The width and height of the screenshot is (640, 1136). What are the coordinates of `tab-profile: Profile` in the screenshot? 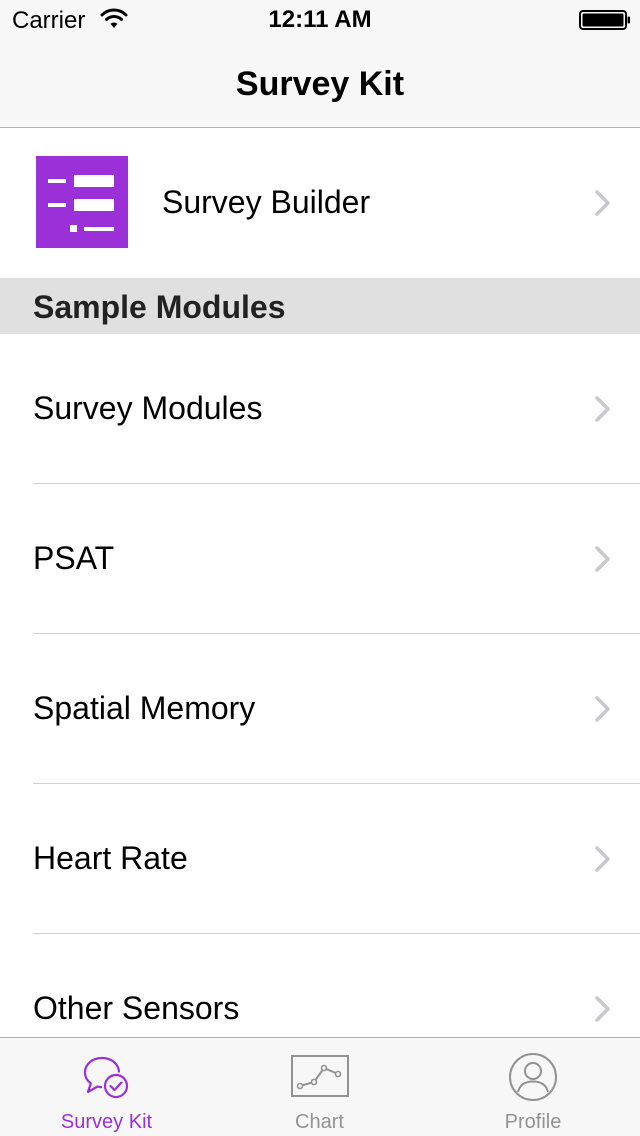 It's located at (533, 1087).